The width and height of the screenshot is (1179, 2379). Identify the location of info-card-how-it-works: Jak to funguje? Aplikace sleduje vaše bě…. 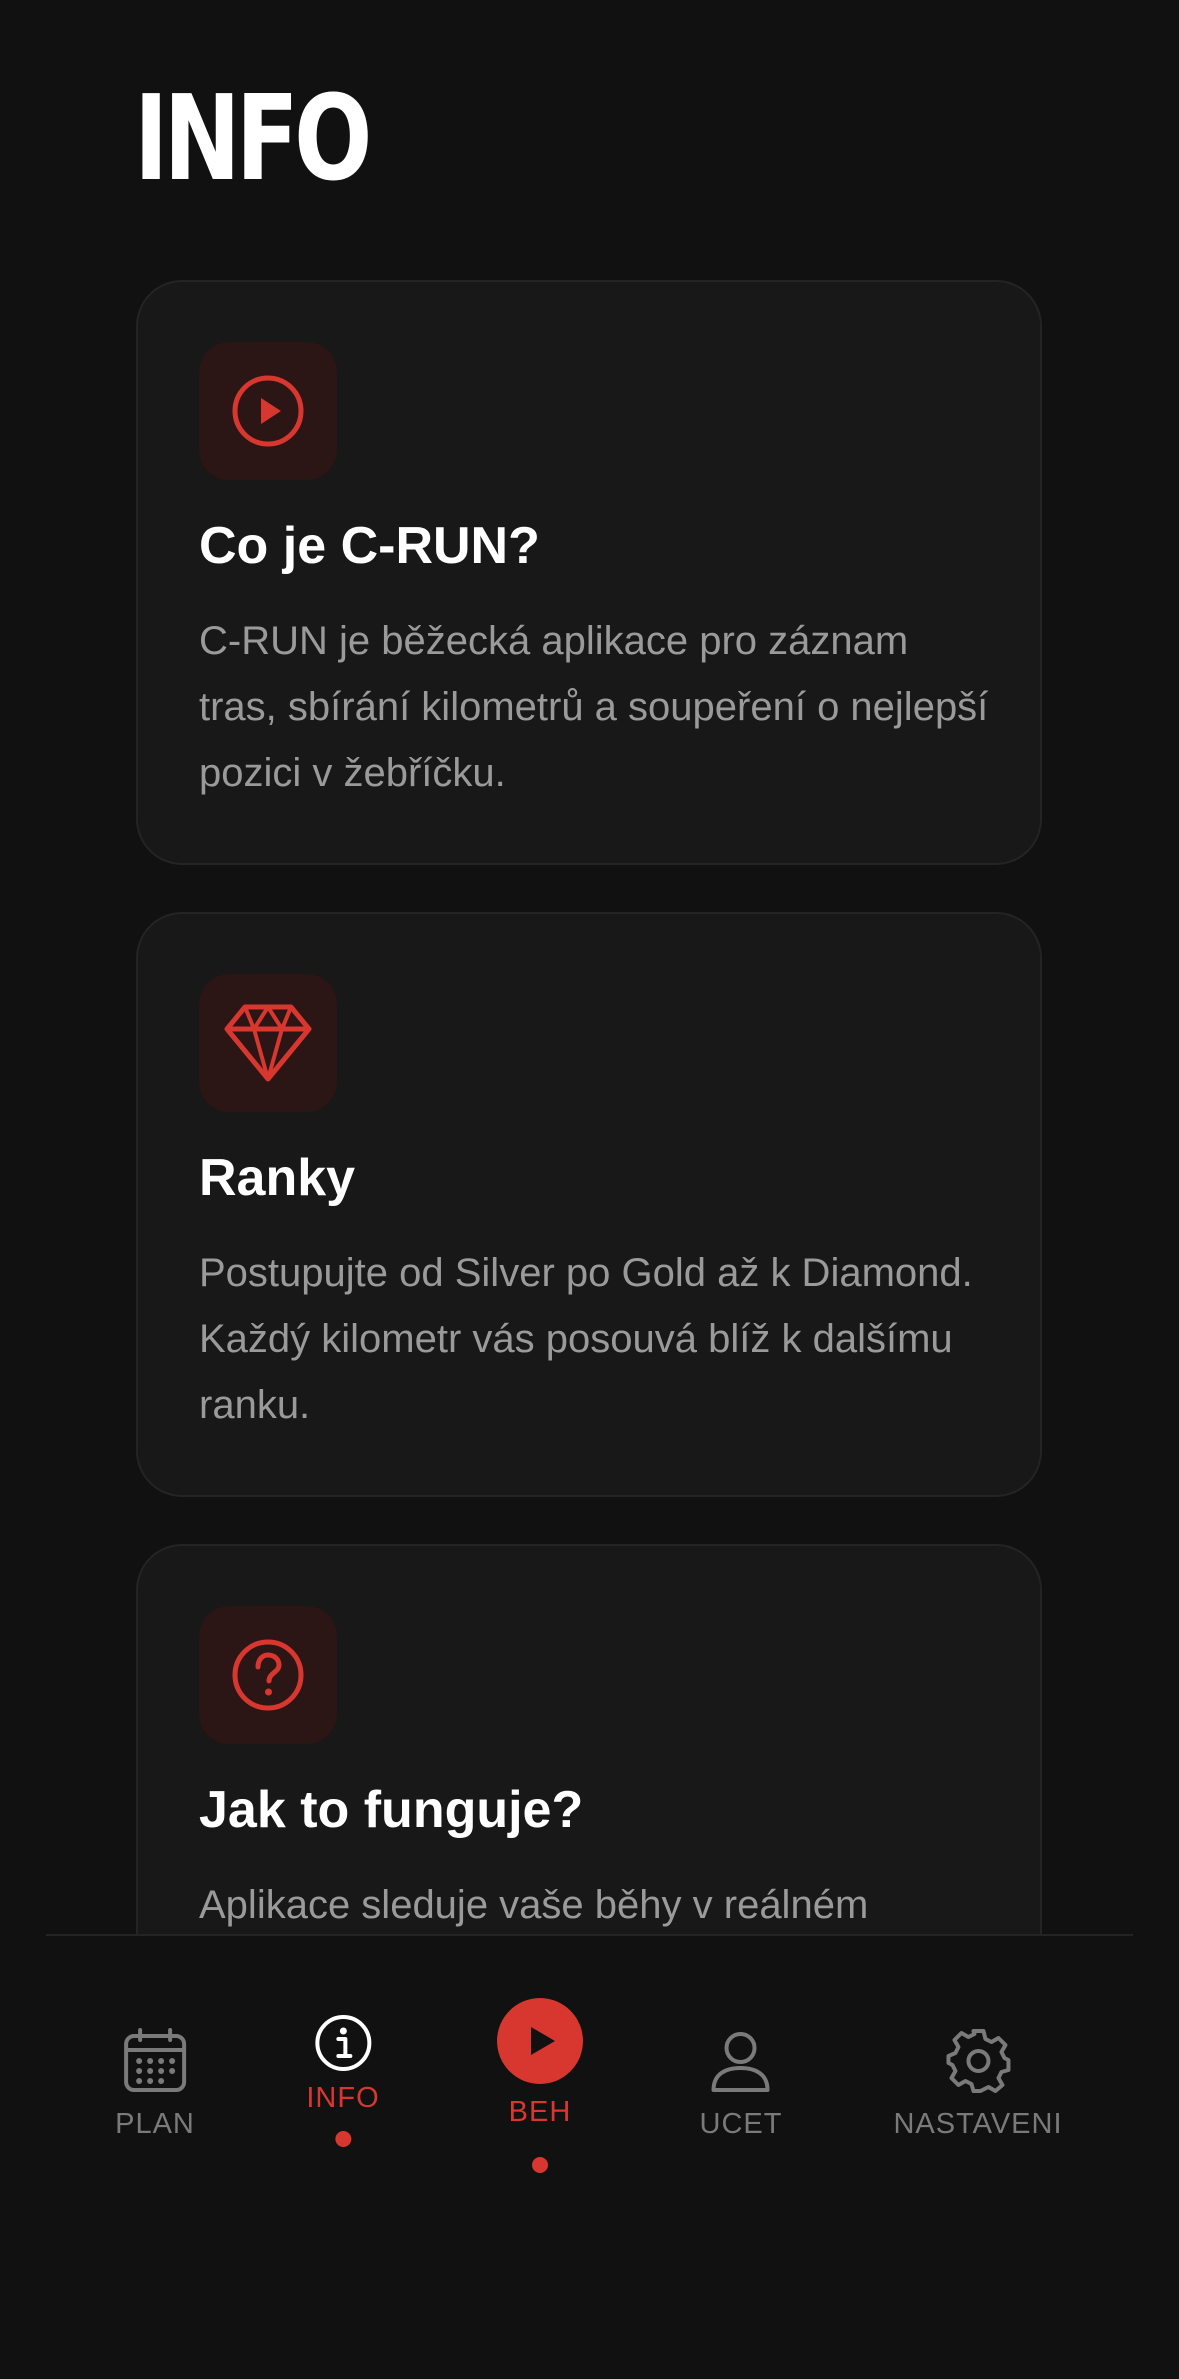
(589, 1739).